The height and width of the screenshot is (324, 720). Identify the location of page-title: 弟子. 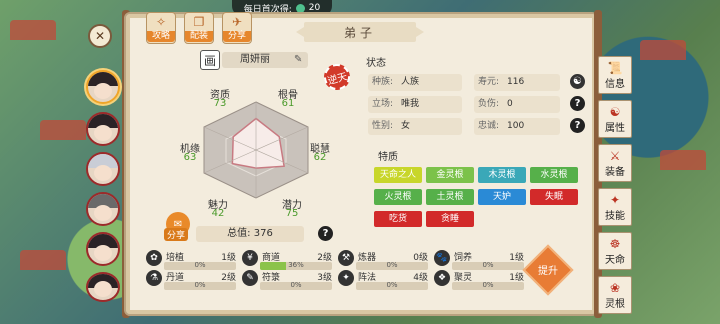
(360, 32).